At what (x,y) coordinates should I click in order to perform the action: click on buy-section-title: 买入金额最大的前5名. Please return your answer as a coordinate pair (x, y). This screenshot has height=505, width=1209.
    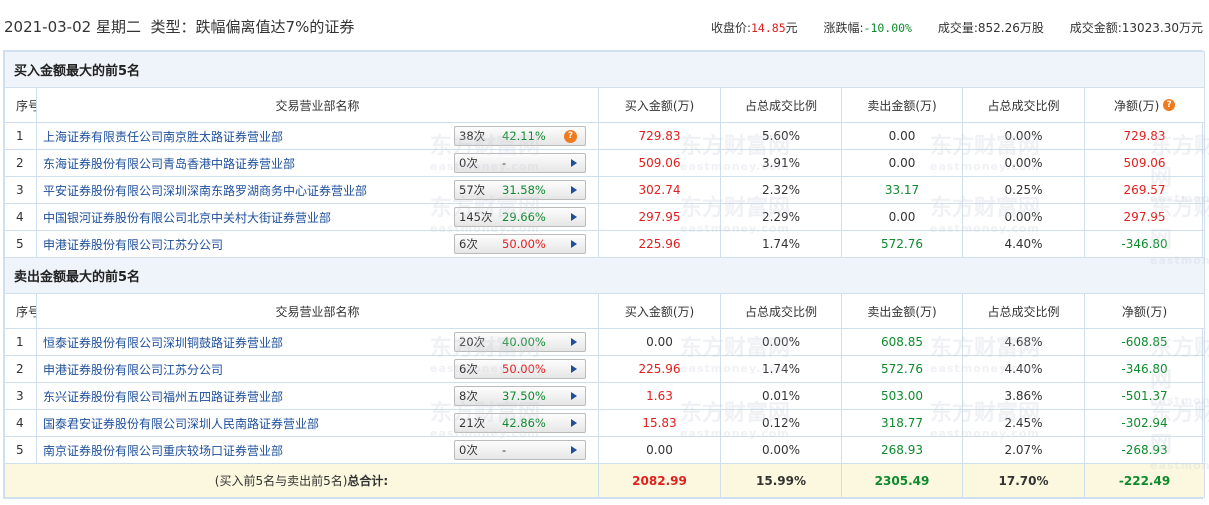
    Looking at the image, I should click on (604, 69).